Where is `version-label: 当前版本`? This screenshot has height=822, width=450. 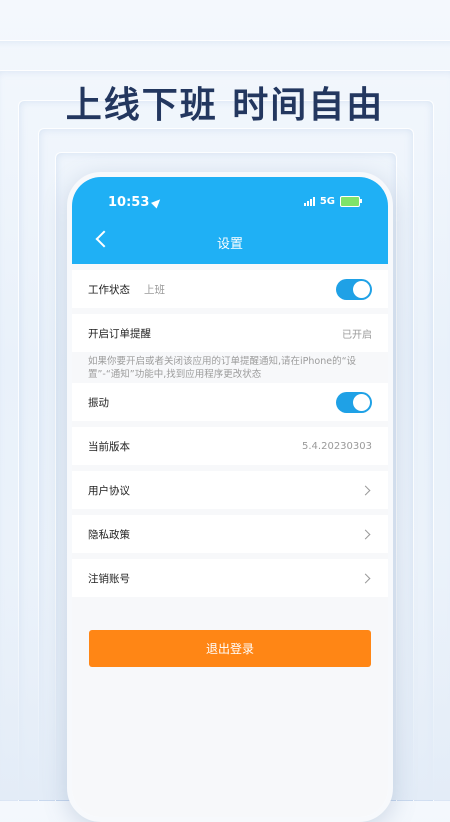 version-label: 当前版本 is located at coordinates (109, 446).